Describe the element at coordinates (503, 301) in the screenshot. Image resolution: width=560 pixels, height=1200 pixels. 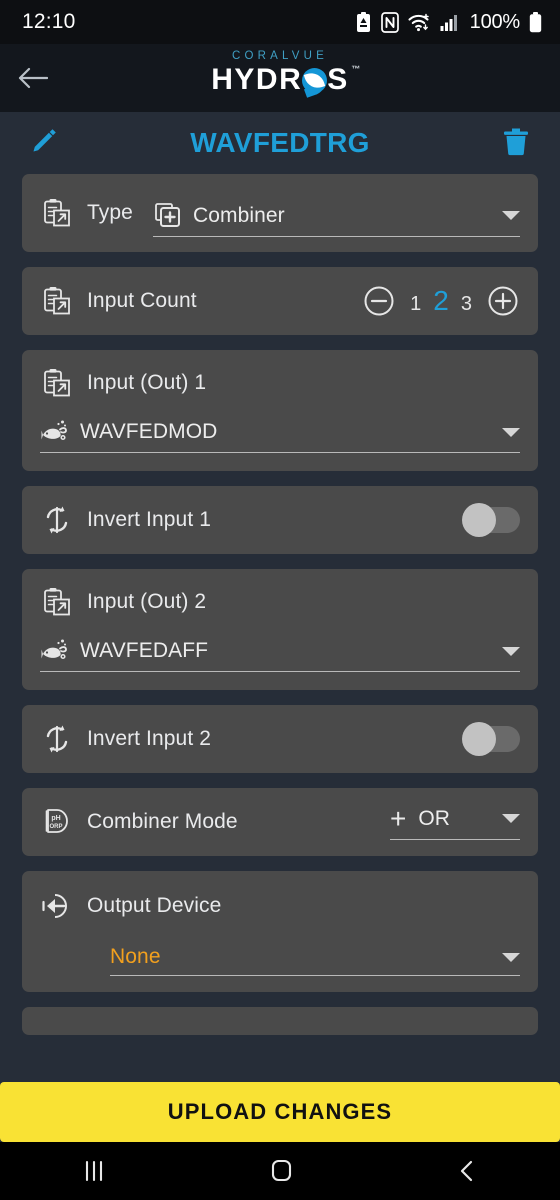
I see `plus-circle-icon` at that location.